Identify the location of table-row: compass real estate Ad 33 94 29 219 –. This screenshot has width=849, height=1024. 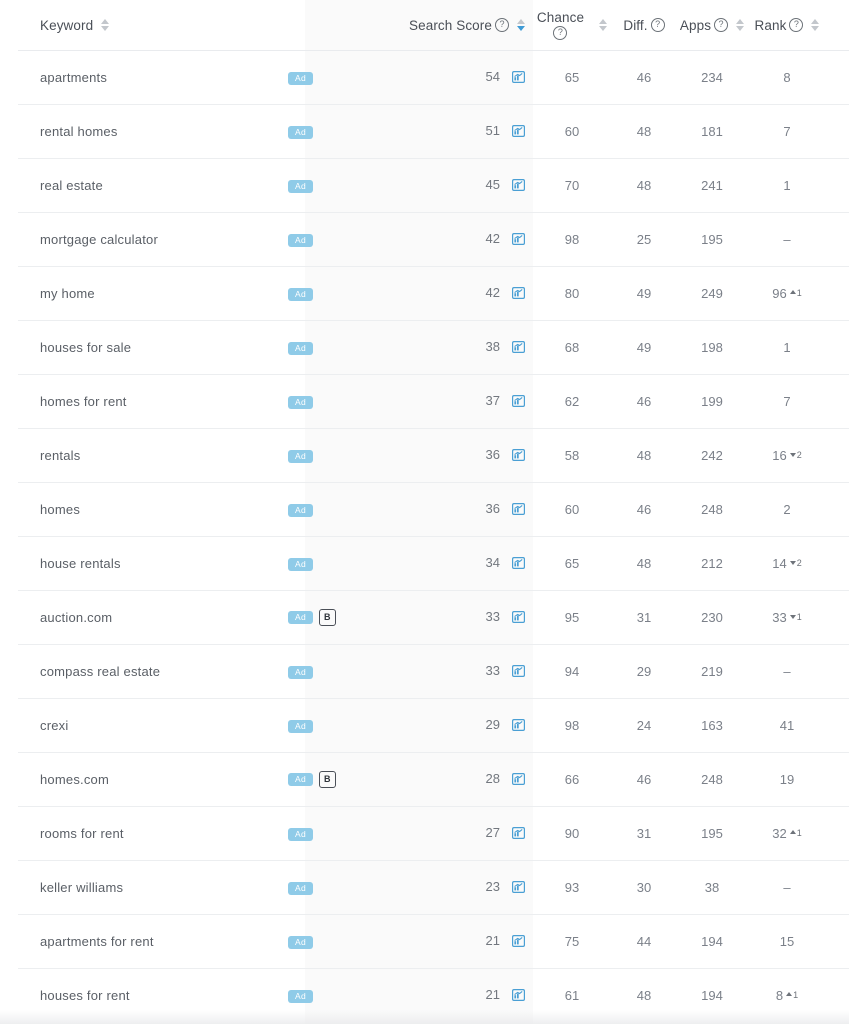
(433, 671).